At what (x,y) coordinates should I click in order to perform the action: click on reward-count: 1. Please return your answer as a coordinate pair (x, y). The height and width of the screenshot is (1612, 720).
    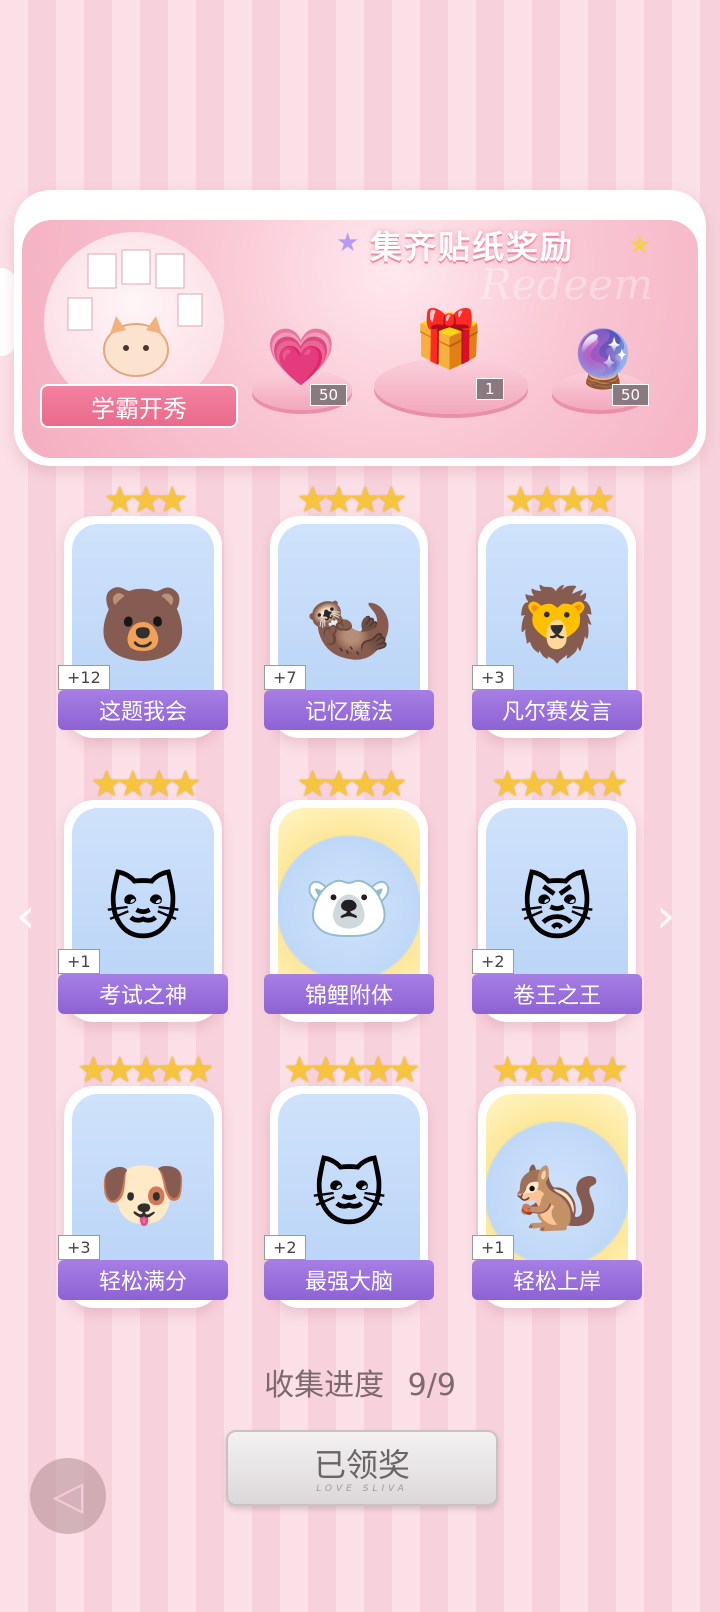
    Looking at the image, I should click on (490, 389).